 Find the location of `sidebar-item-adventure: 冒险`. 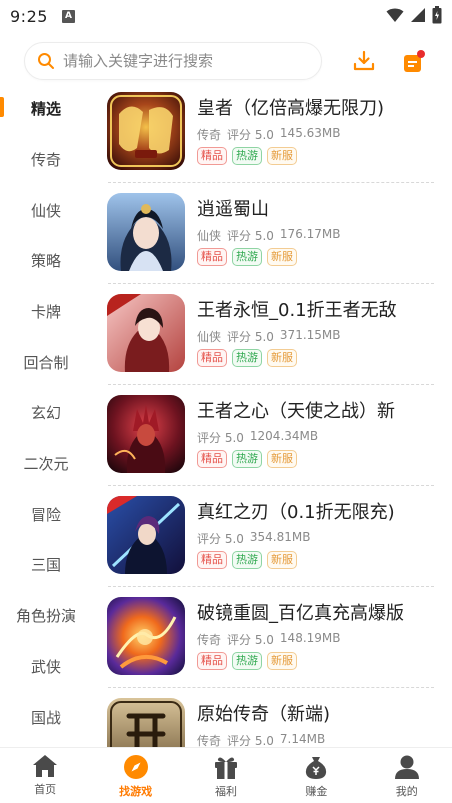

sidebar-item-adventure: 冒险 is located at coordinates (46, 514).